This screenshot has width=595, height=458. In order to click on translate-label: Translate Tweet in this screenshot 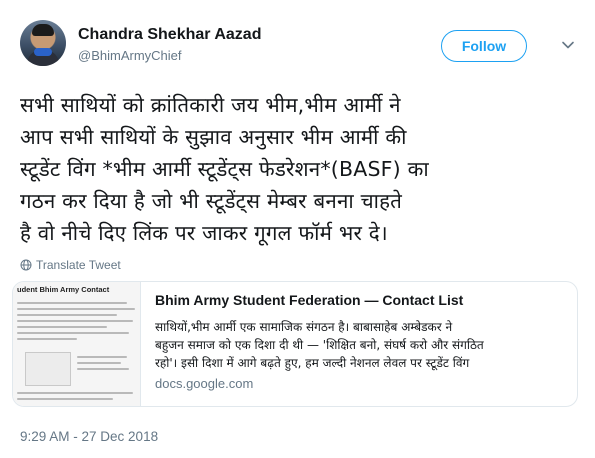, I will do `click(78, 265)`.